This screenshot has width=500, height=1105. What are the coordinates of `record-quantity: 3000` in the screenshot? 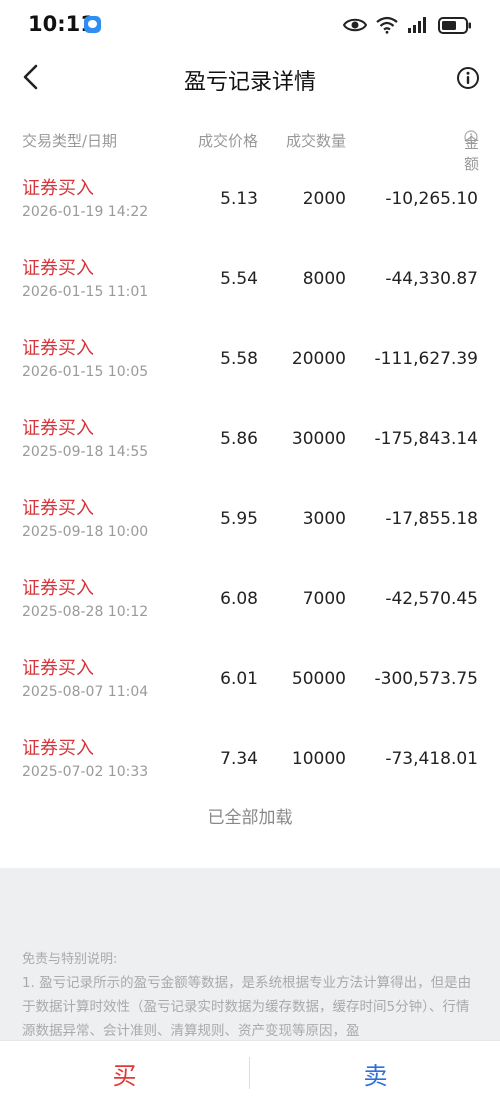 It's located at (324, 519).